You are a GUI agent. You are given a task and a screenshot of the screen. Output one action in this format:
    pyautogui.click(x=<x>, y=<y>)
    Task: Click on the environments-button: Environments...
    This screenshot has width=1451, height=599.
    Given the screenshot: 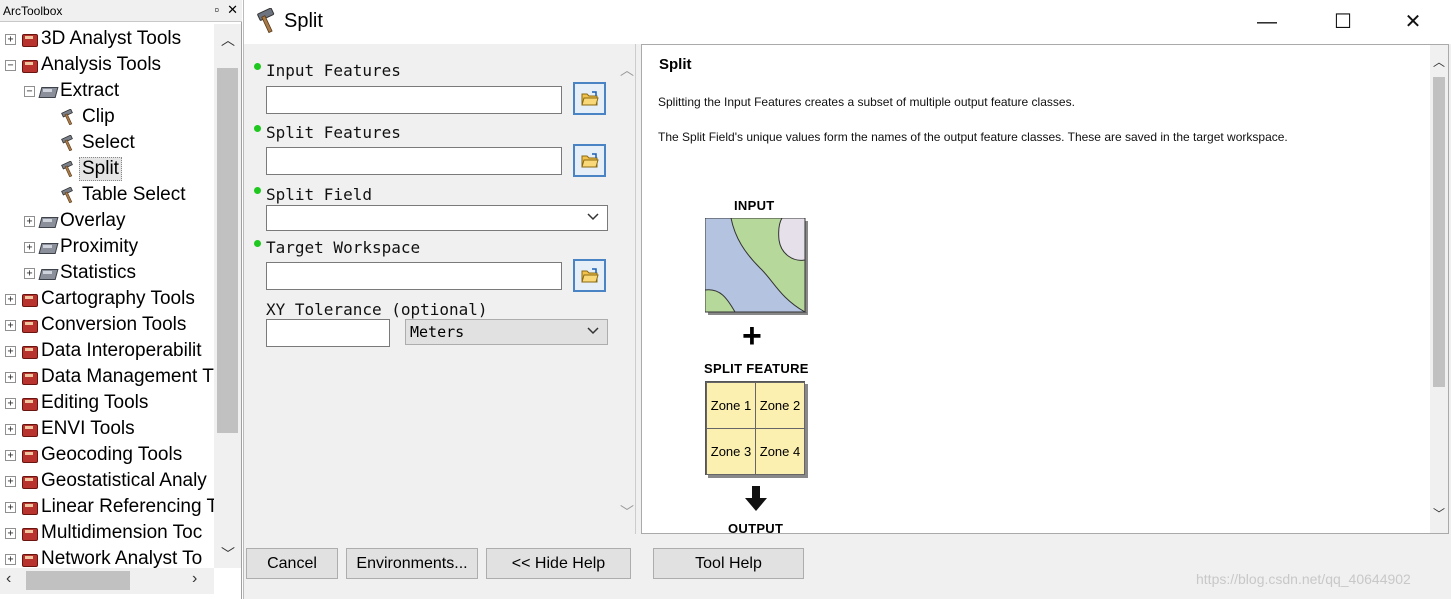 What is the action you would take?
    pyautogui.click(x=412, y=563)
    